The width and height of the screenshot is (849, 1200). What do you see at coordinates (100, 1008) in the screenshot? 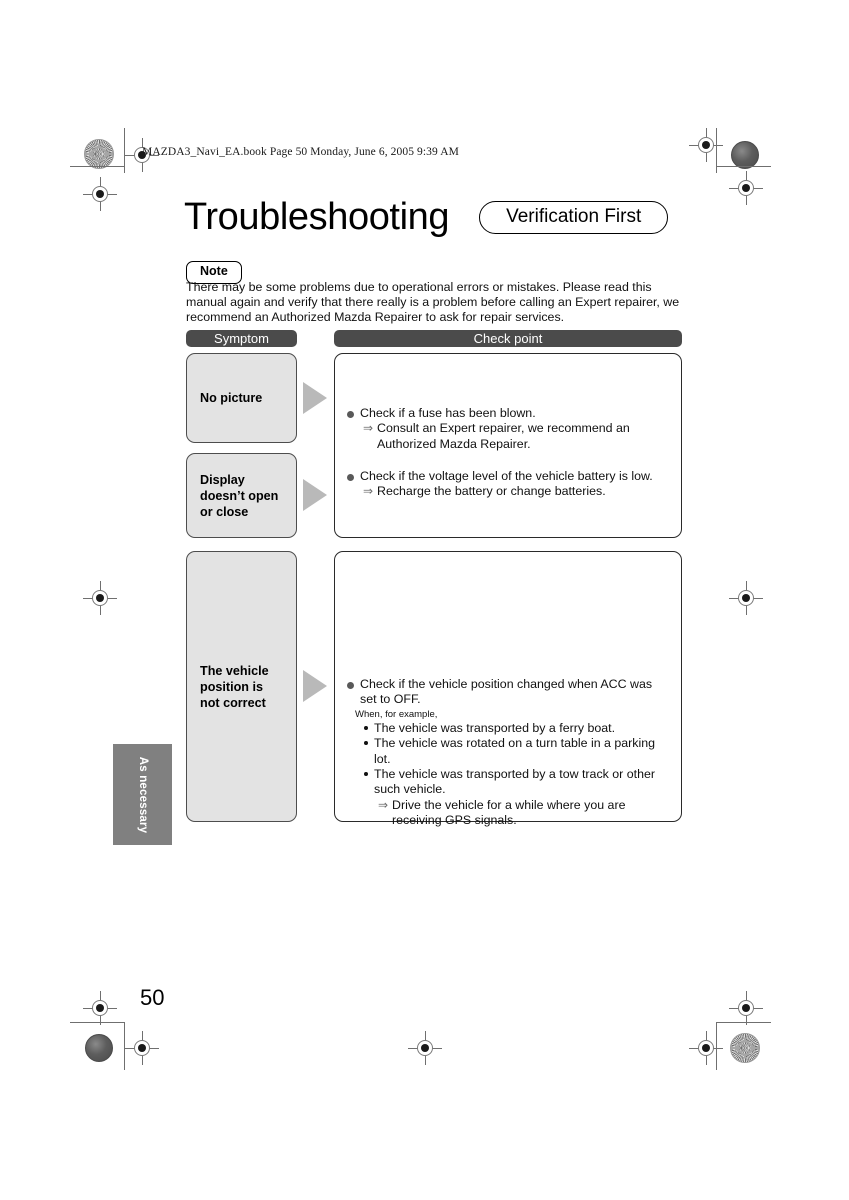
I see `registration-mark-bottom-left` at bounding box center [100, 1008].